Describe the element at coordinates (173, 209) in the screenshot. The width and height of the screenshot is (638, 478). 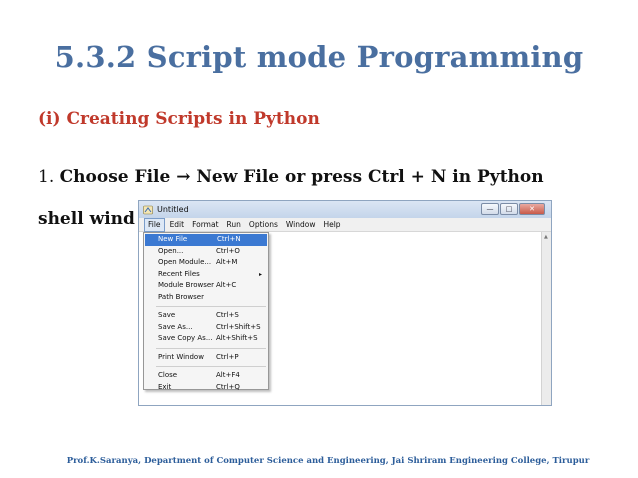
I see `window-title: Untitled` at that location.